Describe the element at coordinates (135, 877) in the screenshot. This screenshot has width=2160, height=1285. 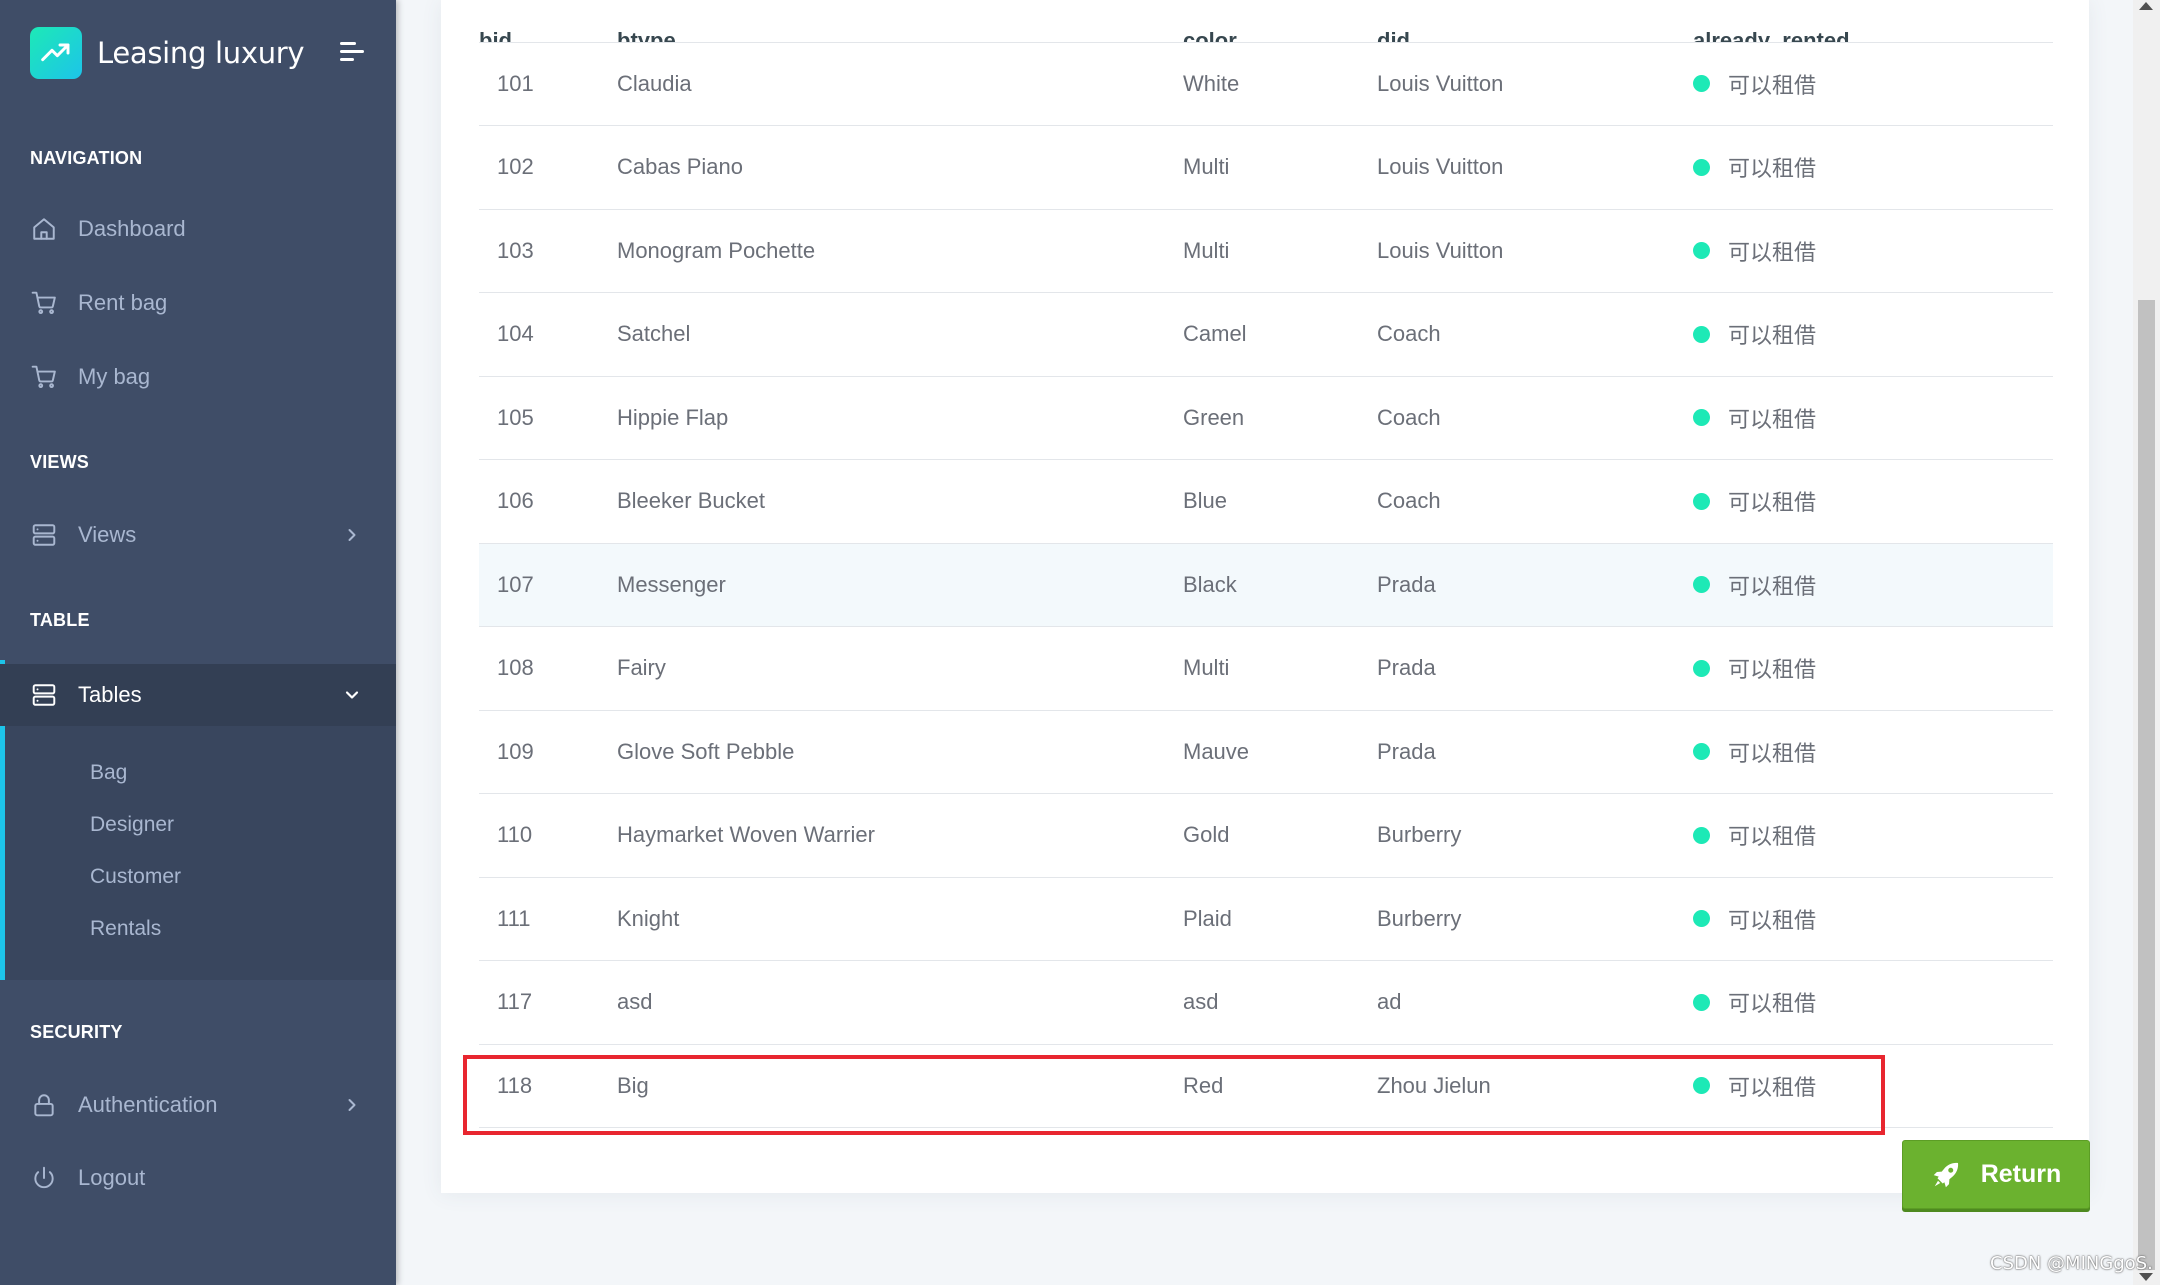
I see `submenu-item-customer: Customer` at that location.